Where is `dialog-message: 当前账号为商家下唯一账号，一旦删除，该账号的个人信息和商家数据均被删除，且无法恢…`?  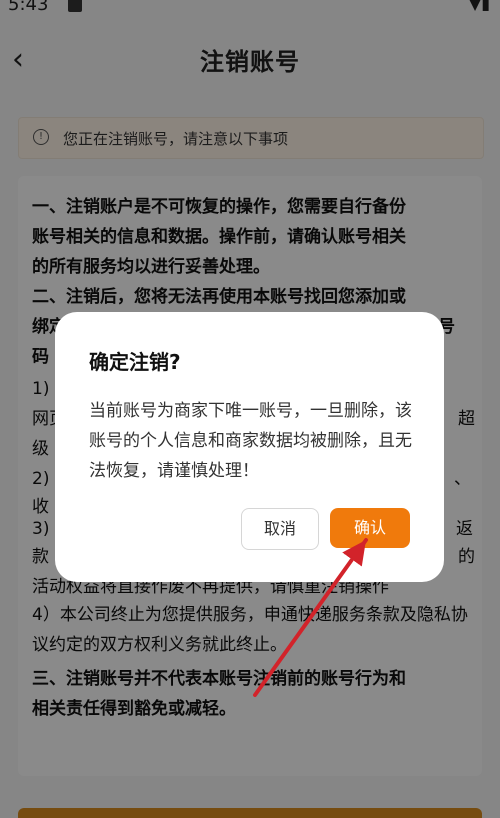 dialog-message: 当前账号为商家下唯一账号，一旦删除，该账号的个人信息和商家数据均被删除，且无法恢… is located at coordinates (250, 441).